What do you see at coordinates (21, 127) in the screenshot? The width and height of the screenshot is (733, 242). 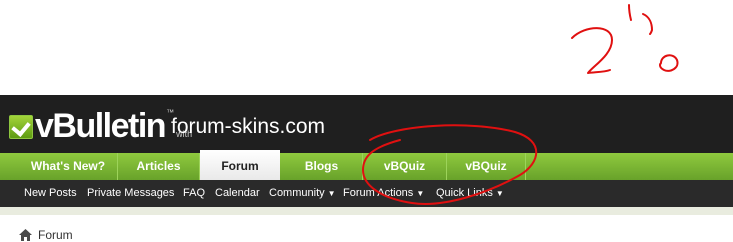 I see `checkmark-logo-icon` at bounding box center [21, 127].